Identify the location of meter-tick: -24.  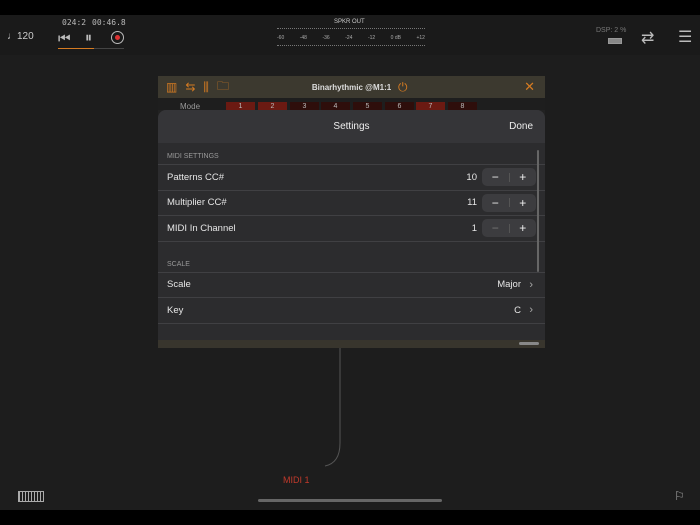
(349, 38).